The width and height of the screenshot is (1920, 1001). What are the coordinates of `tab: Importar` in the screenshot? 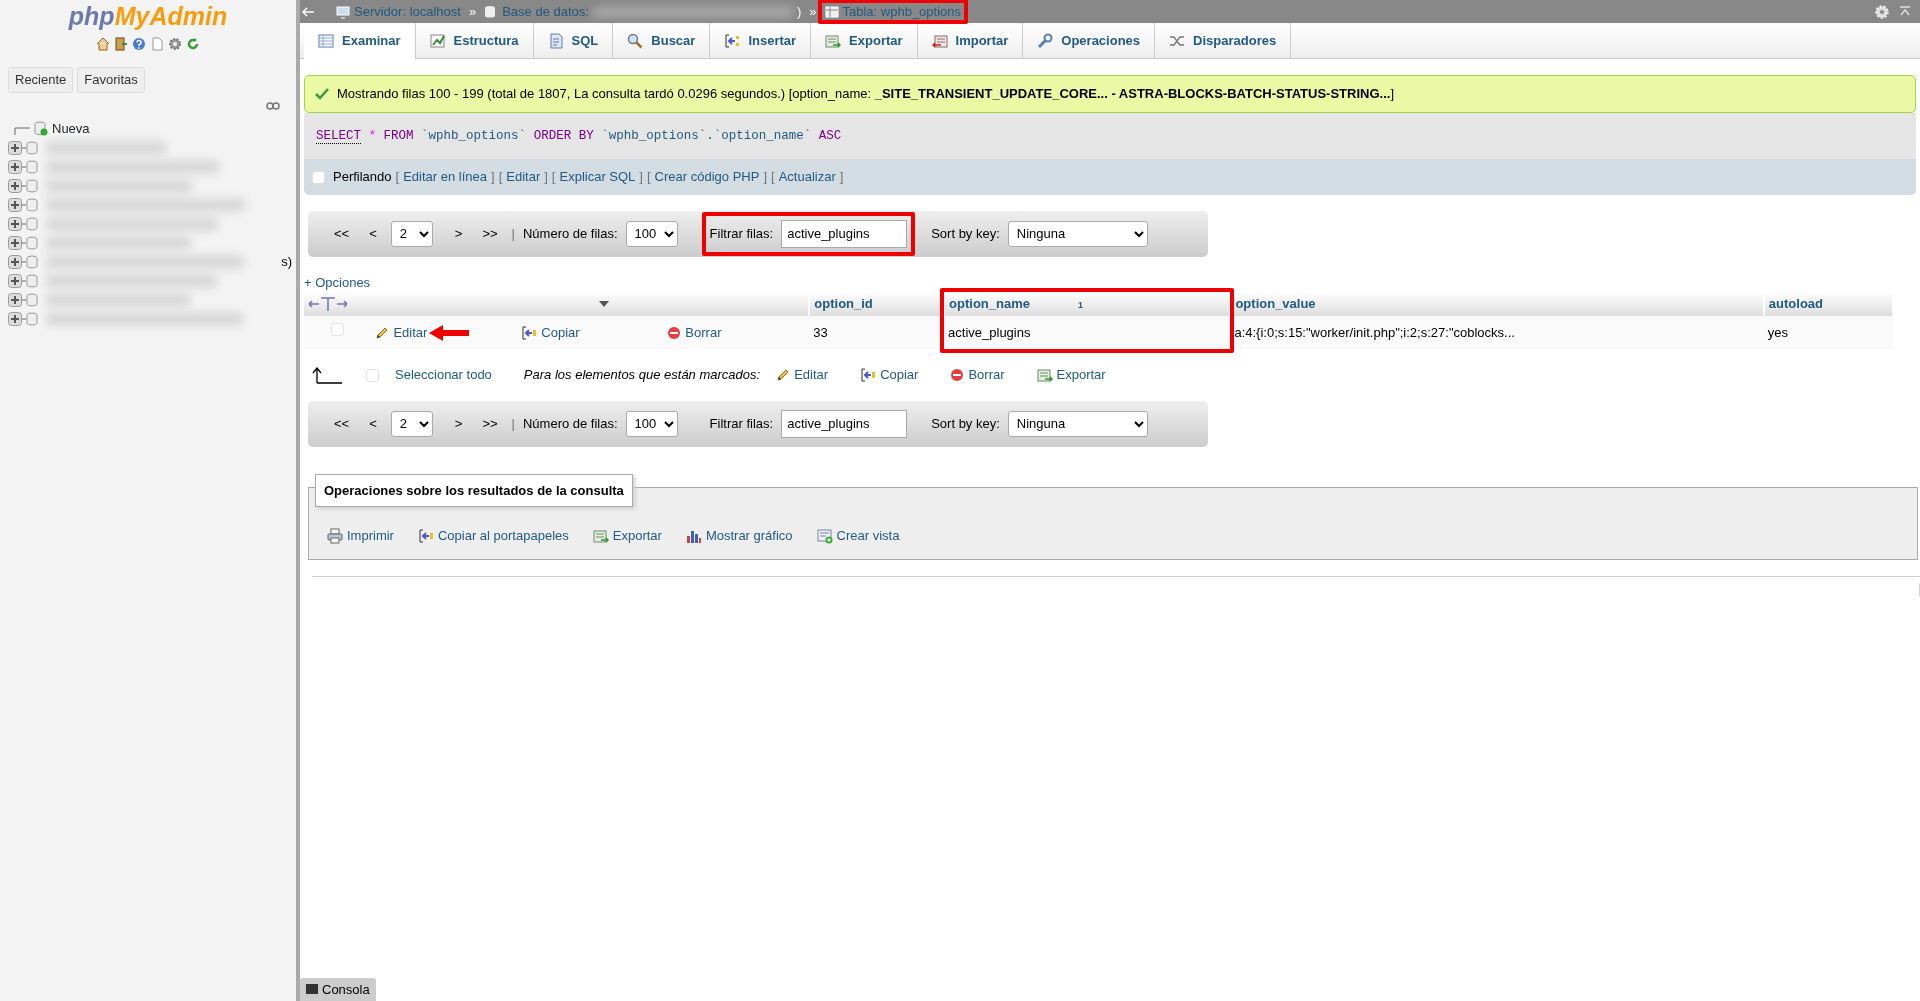 It's located at (970, 41).